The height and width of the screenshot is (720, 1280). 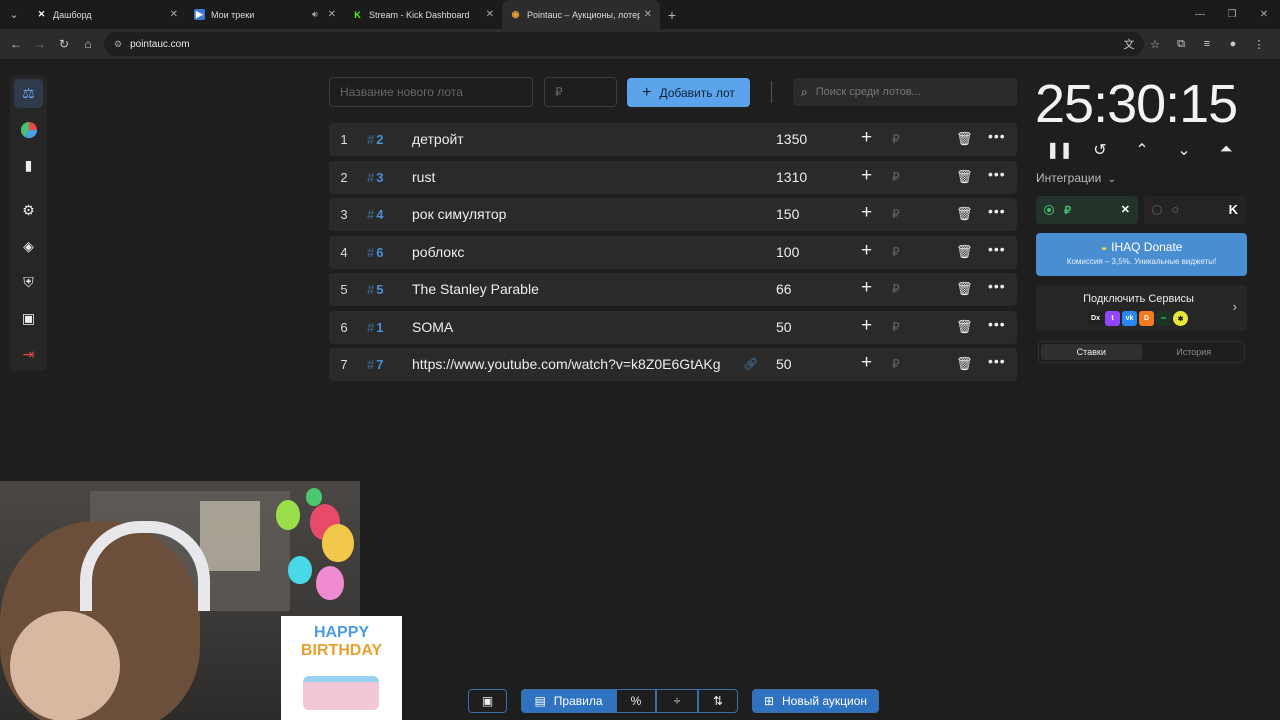 What do you see at coordinates (580, 92) in the screenshot?
I see `new-lot-amount-input: ₽` at bounding box center [580, 92].